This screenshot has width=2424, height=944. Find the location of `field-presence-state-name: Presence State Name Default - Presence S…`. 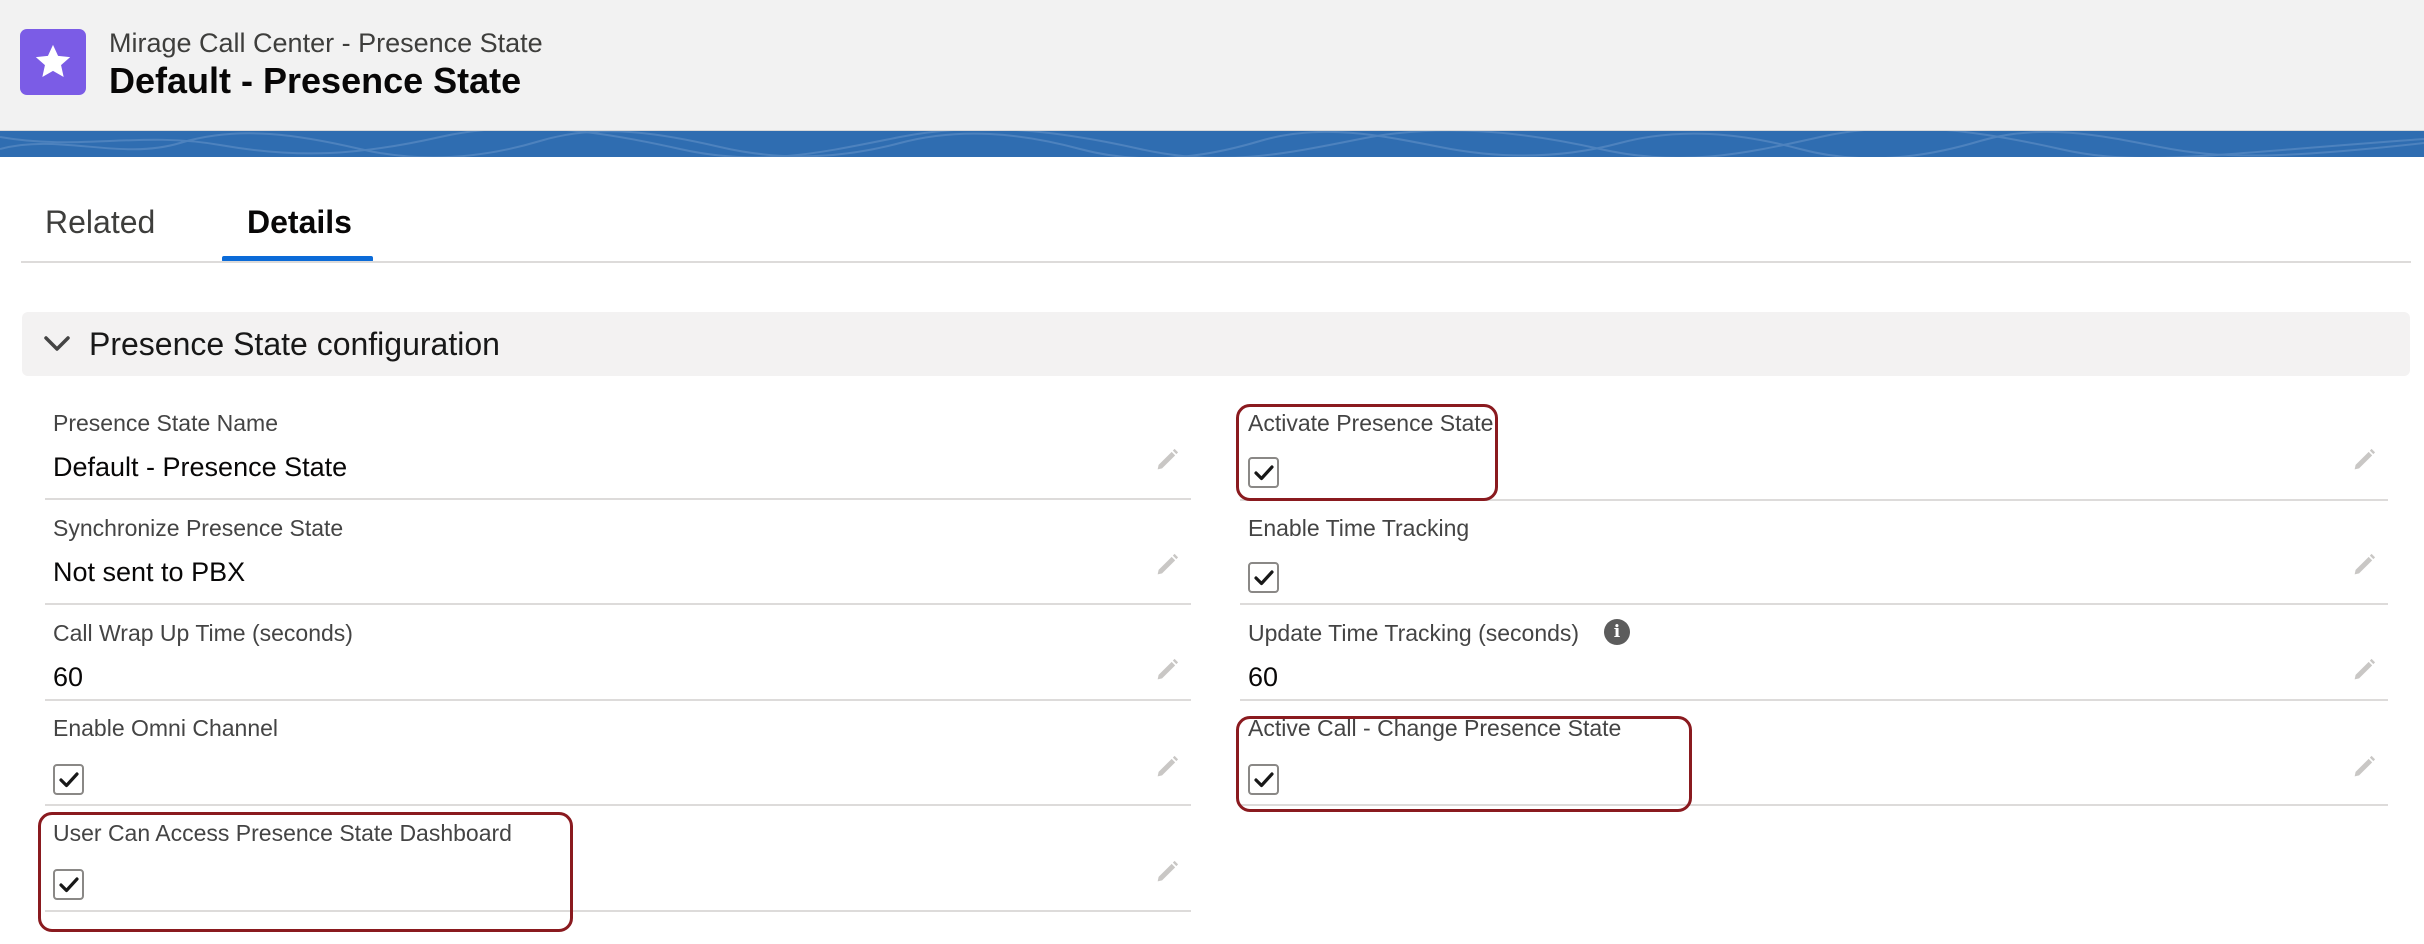

field-presence-state-name: Presence State Name Default - Presence S… is located at coordinates (618, 450).